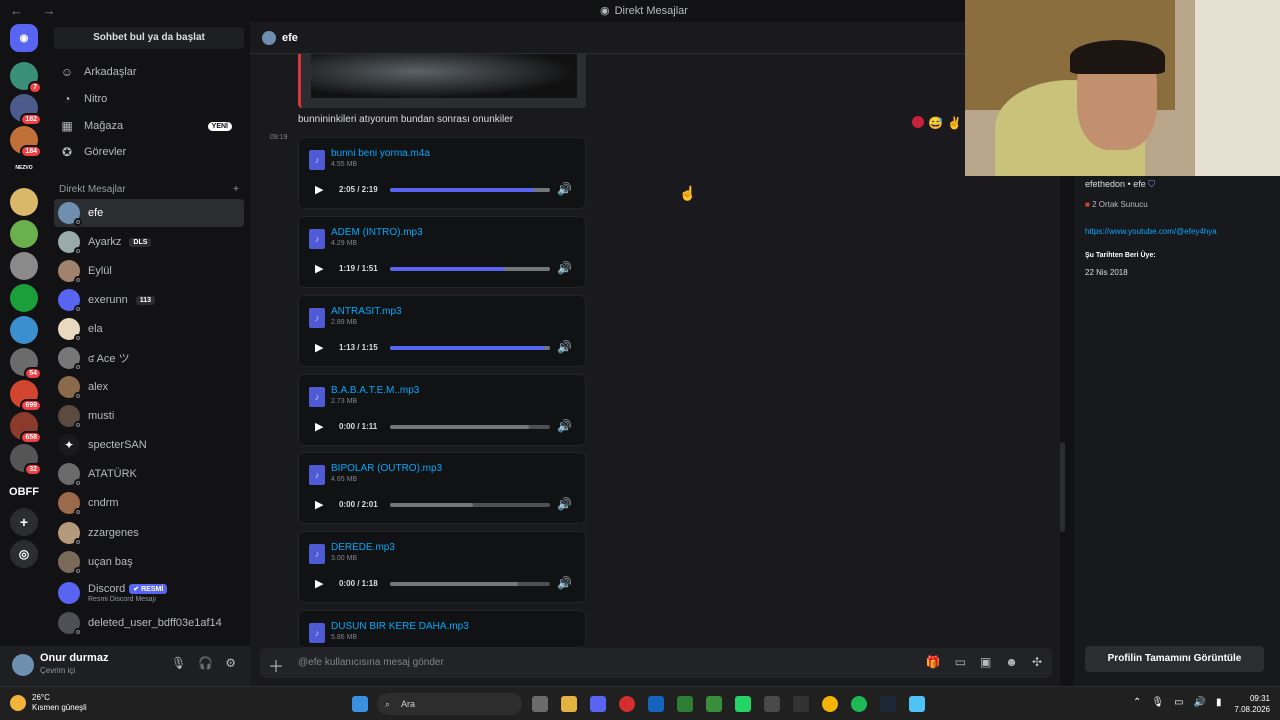  Describe the element at coordinates (48, 703) in the screenshot. I see `weather-widget: 26°C Kısmen güneşli` at that location.